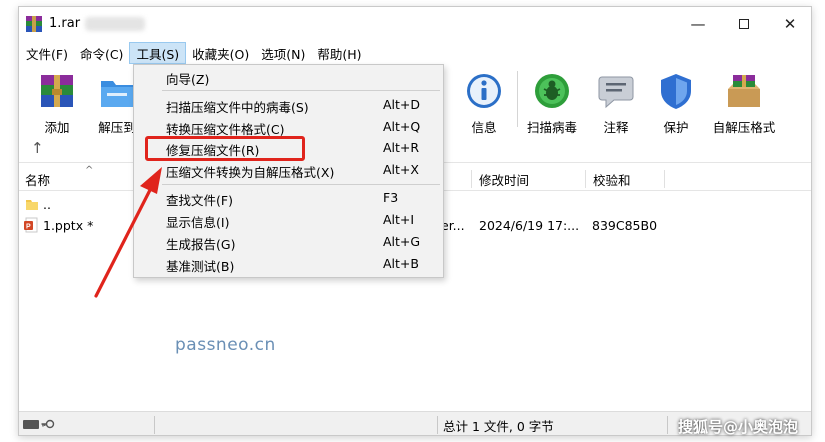  Describe the element at coordinates (517, 99) in the screenshot. I see `toolbar-separator` at that location.